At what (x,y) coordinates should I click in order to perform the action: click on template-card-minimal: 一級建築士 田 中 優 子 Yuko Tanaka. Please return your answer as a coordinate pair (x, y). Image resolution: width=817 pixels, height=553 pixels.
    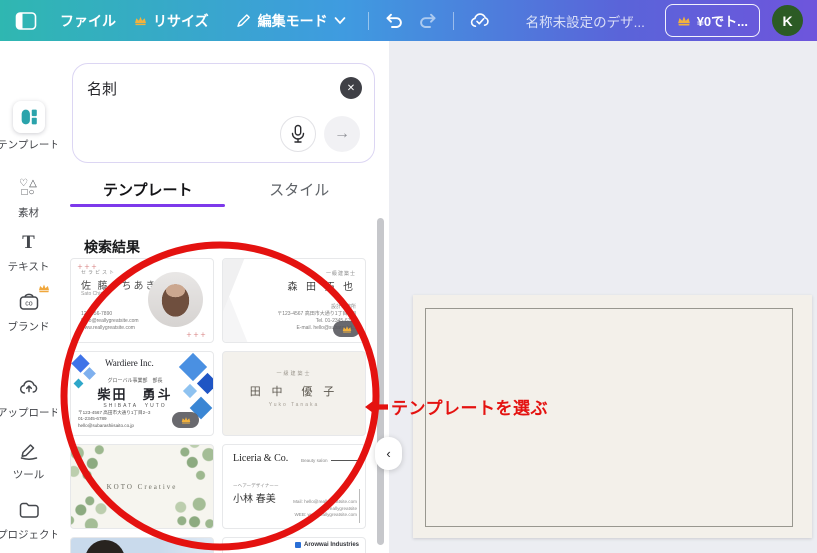
    Looking at the image, I should click on (294, 393).